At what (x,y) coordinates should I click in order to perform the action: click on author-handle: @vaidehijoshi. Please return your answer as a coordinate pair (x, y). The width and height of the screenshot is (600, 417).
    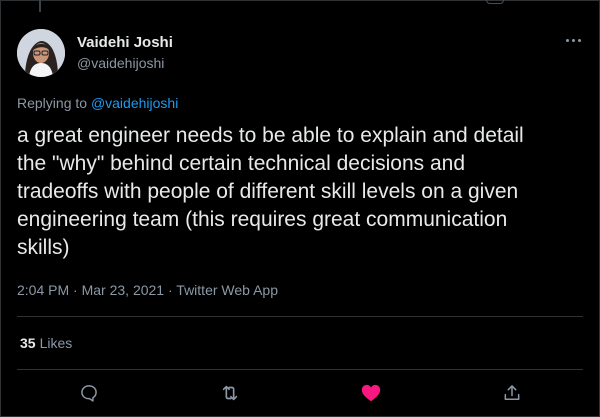
    Looking at the image, I should click on (120, 63).